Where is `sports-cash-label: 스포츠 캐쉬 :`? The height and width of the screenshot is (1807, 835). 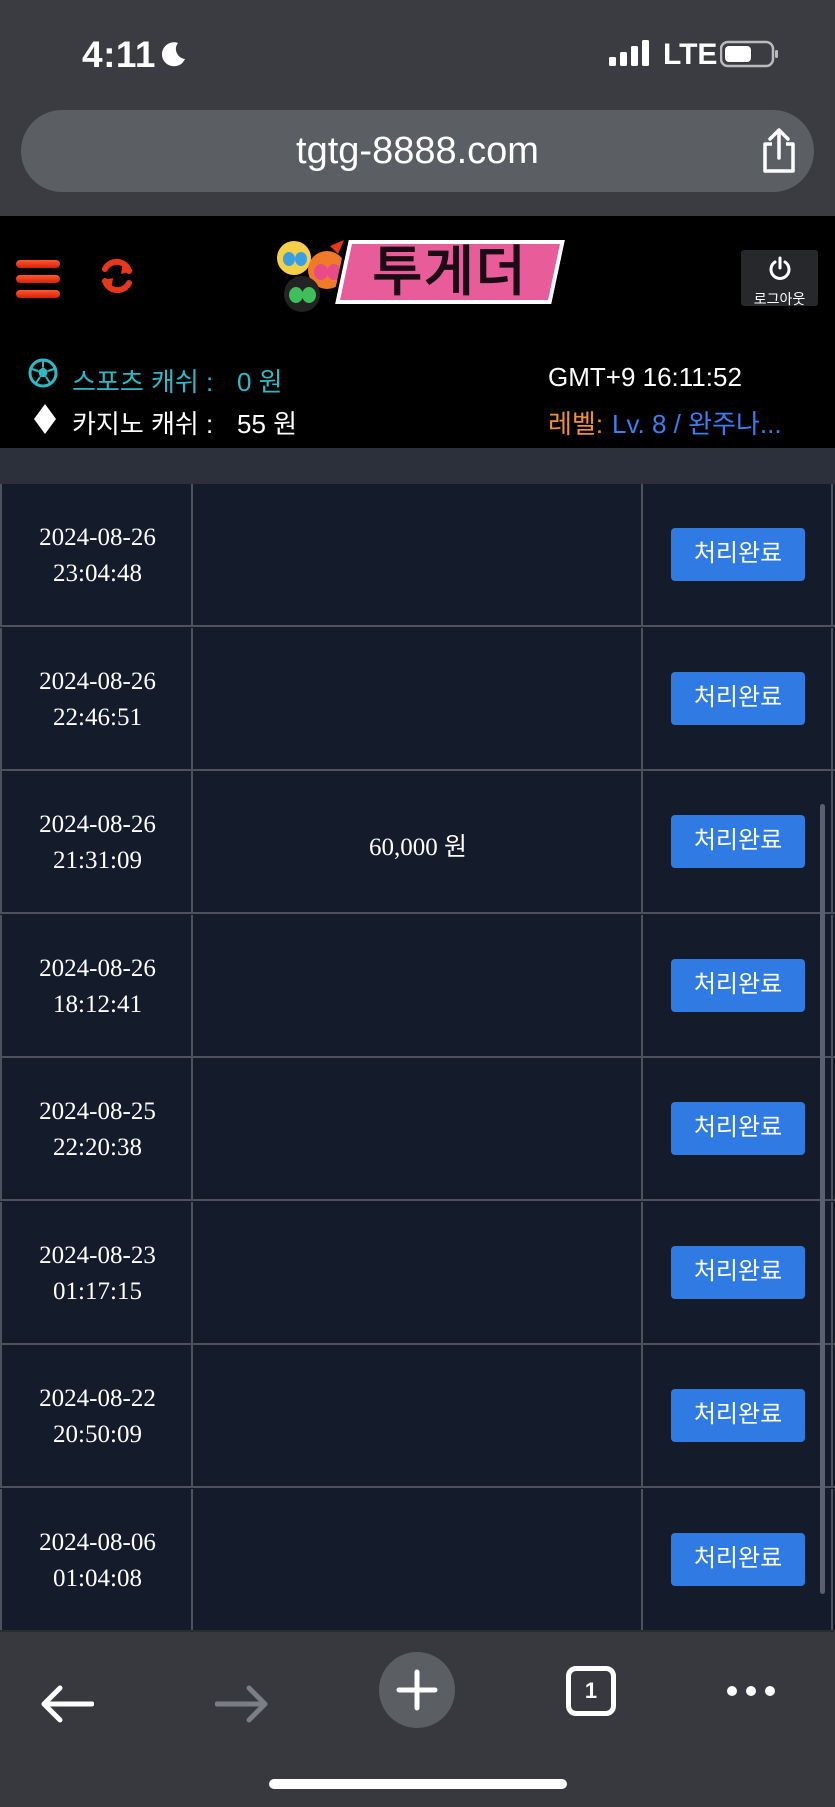
sports-cash-label: 스포츠 캐쉬 : is located at coordinates (143, 382).